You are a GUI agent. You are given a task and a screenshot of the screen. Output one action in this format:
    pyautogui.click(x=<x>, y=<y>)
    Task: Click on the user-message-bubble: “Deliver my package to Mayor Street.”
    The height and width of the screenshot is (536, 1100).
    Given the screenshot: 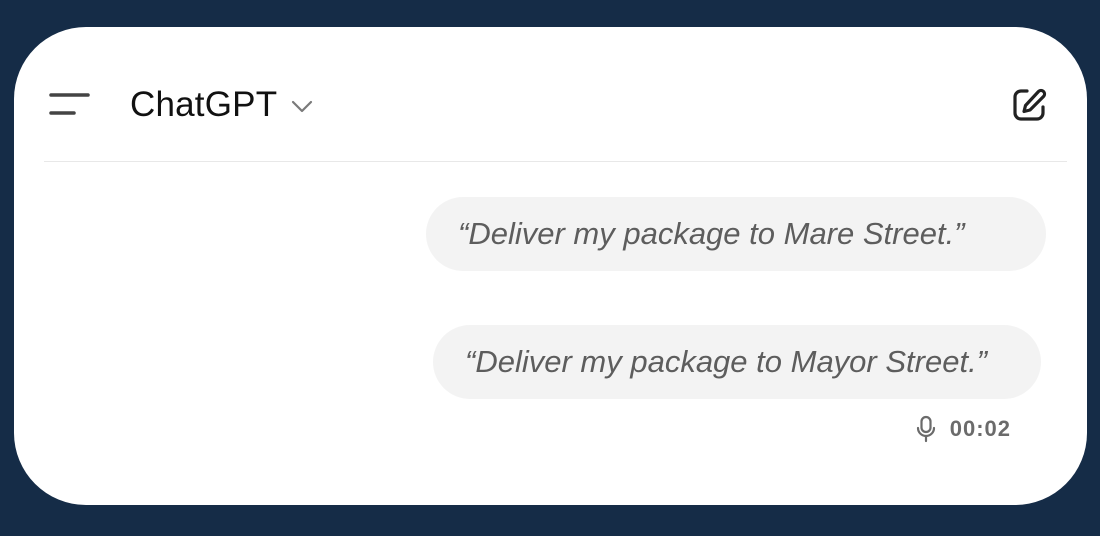 What is the action you would take?
    pyautogui.click(x=737, y=362)
    